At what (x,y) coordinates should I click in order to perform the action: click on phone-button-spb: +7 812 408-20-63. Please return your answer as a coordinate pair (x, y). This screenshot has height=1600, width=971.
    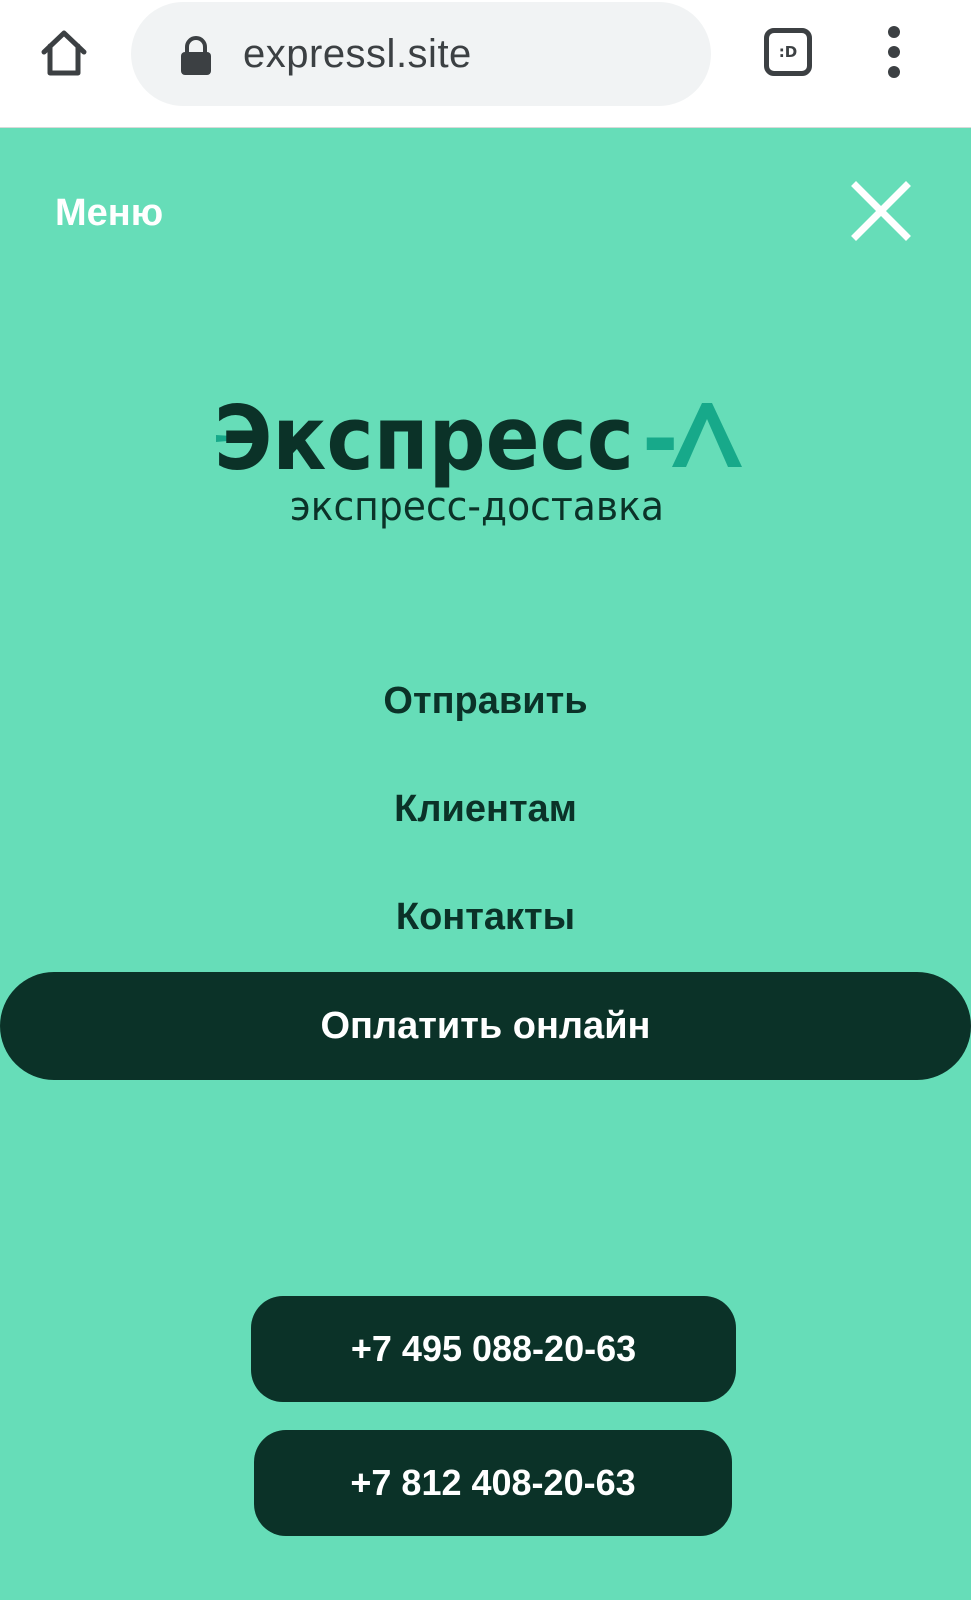
    Looking at the image, I should click on (493, 1483).